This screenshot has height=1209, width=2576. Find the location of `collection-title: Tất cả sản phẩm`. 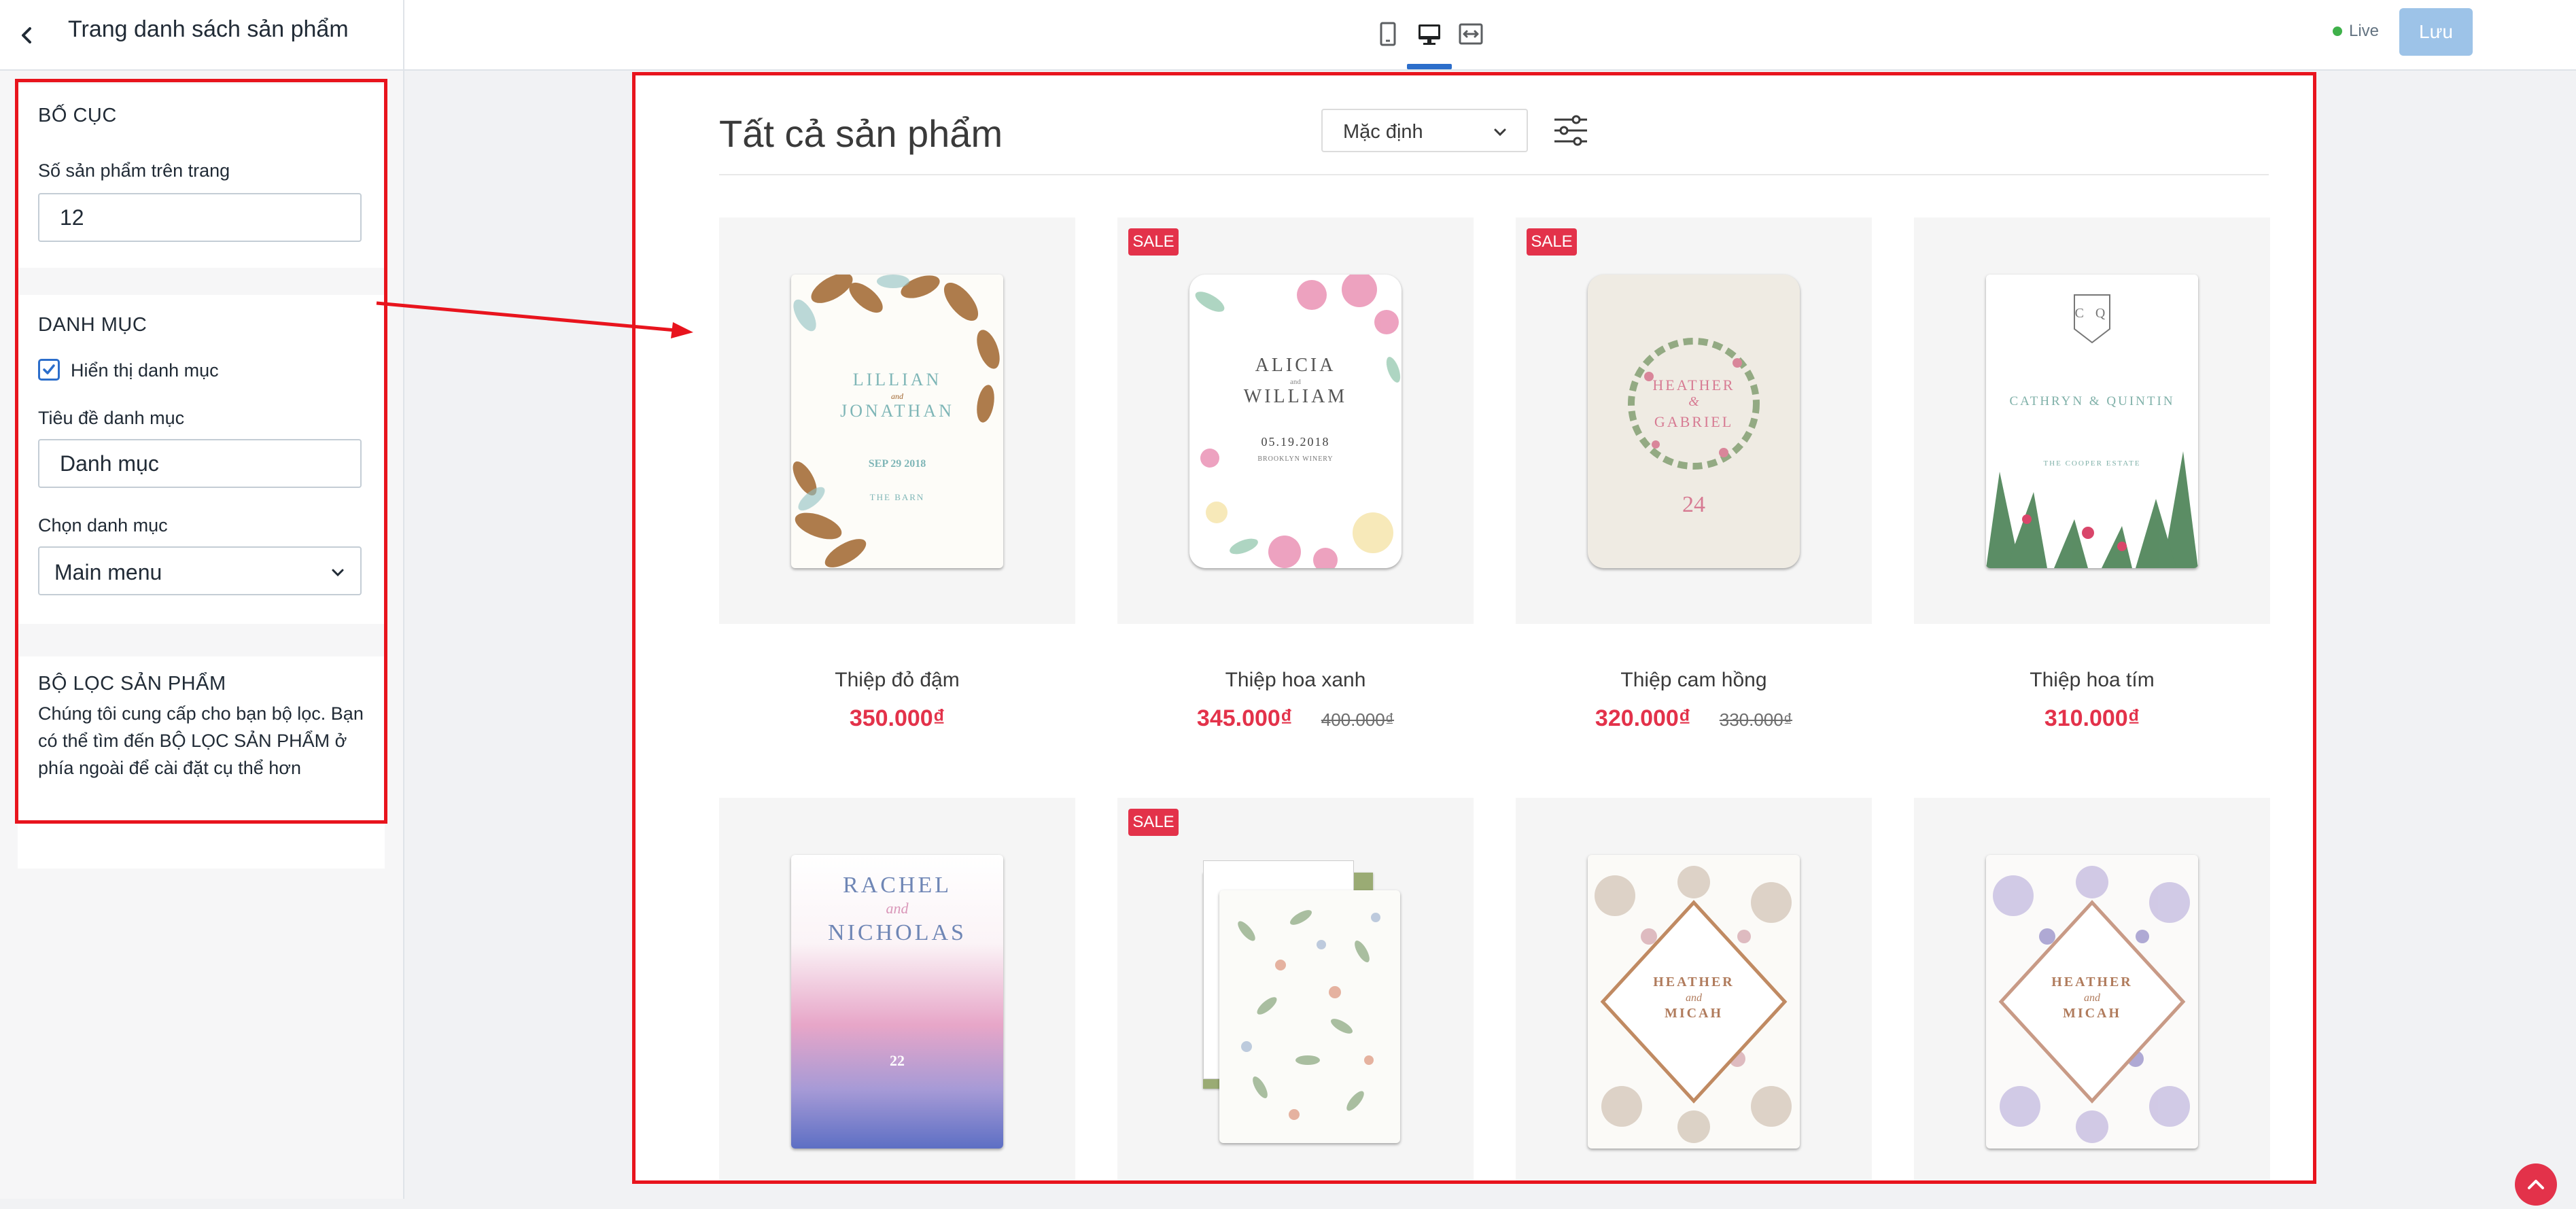

collection-title: Tất cả sản phẩm is located at coordinates (861, 133).